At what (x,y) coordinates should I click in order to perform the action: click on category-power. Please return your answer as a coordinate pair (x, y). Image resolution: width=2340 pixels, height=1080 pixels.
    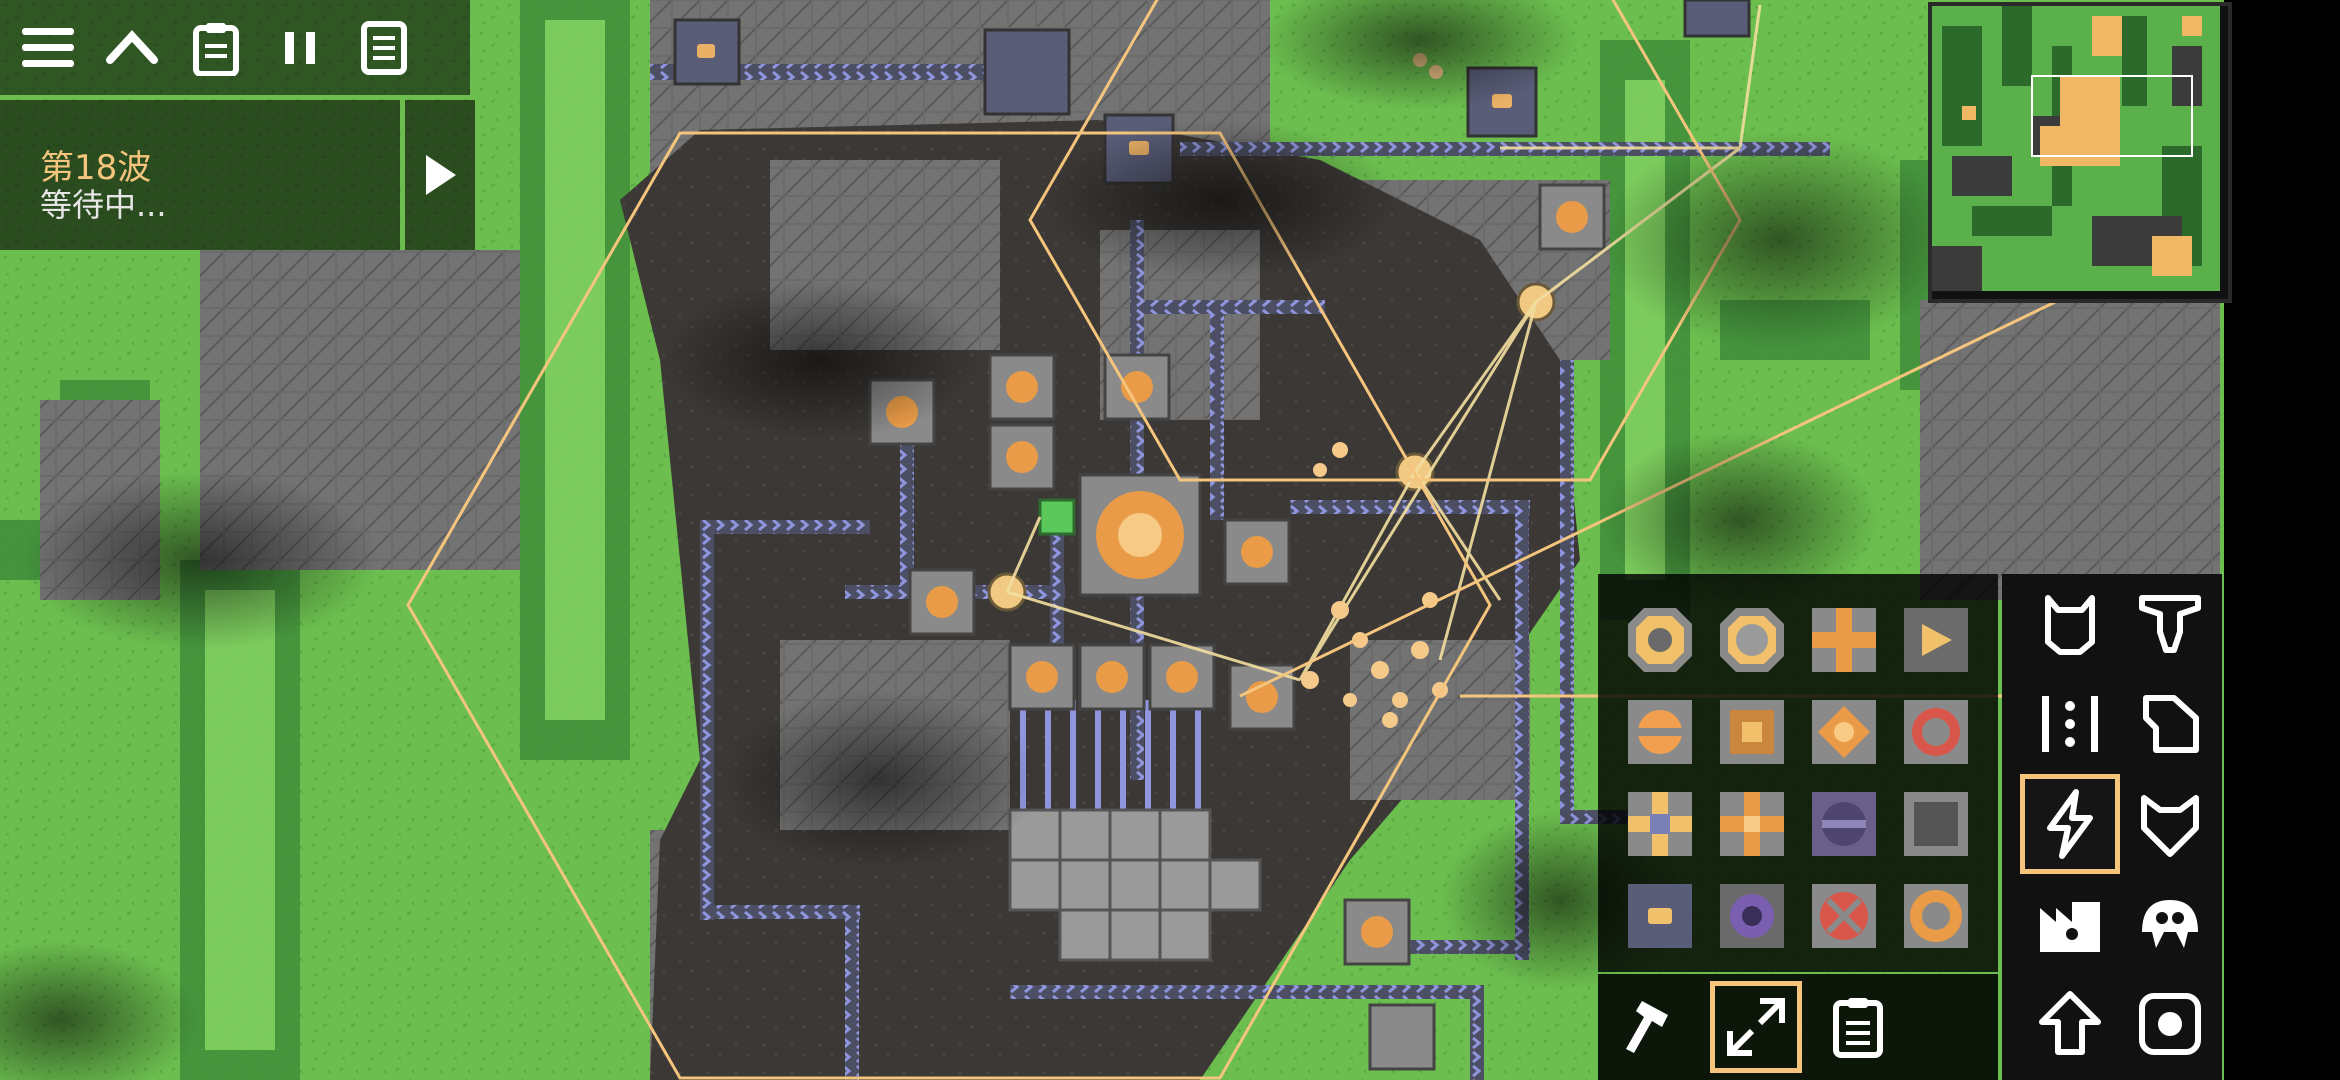
    Looking at the image, I should click on (2070, 824).